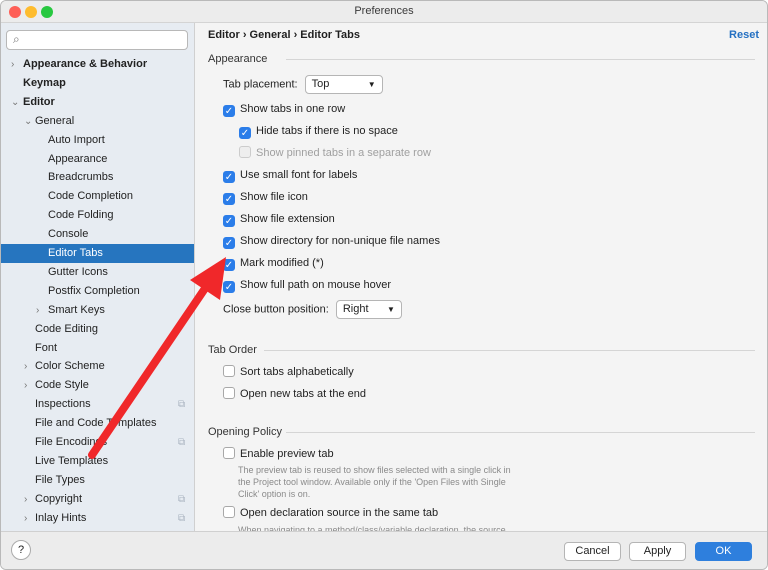 The width and height of the screenshot is (768, 570). I want to click on enable-preview-tab-checkbox: Enable preview tab, so click(278, 454).